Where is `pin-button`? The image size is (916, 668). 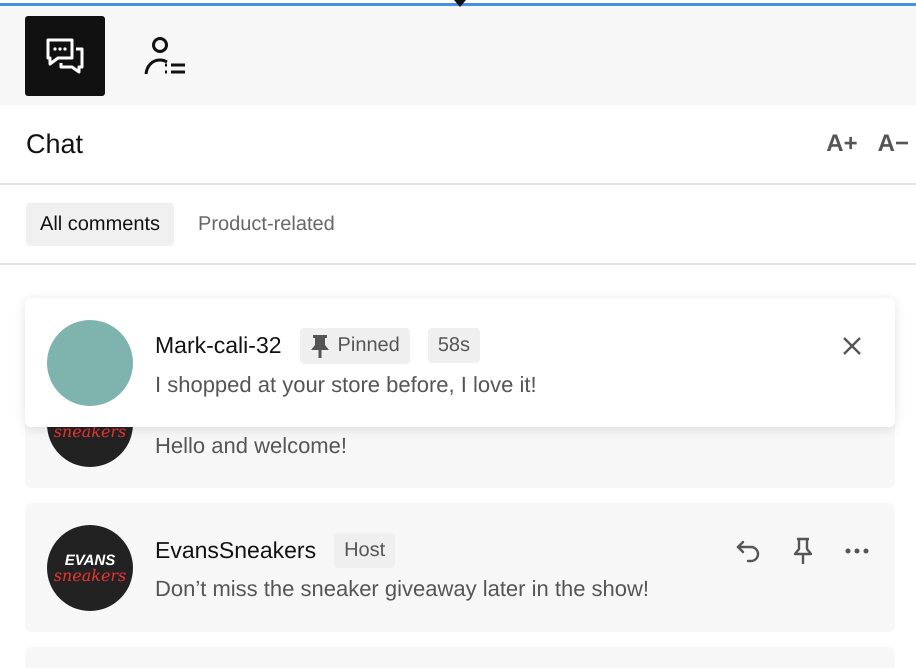
pin-button is located at coordinates (803, 550).